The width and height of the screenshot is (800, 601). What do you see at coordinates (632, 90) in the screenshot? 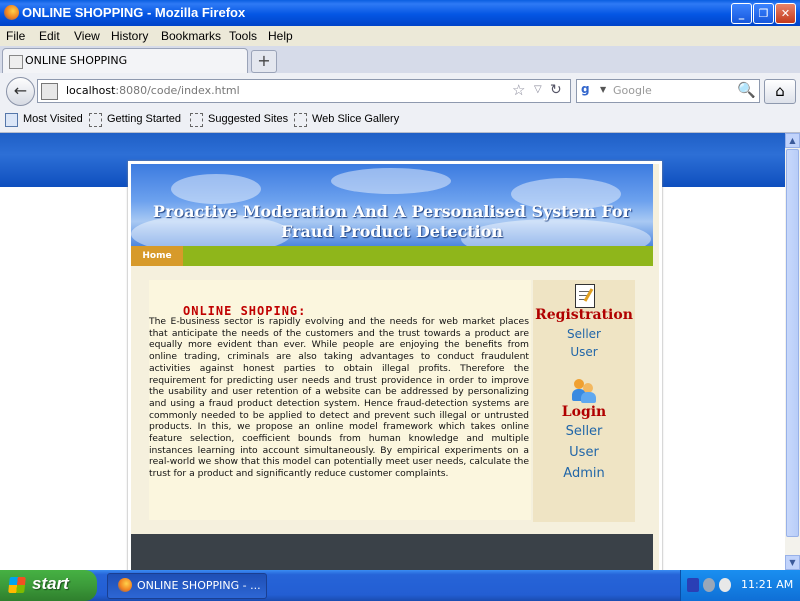
I see `search-input: Google` at bounding box center [632, 90].